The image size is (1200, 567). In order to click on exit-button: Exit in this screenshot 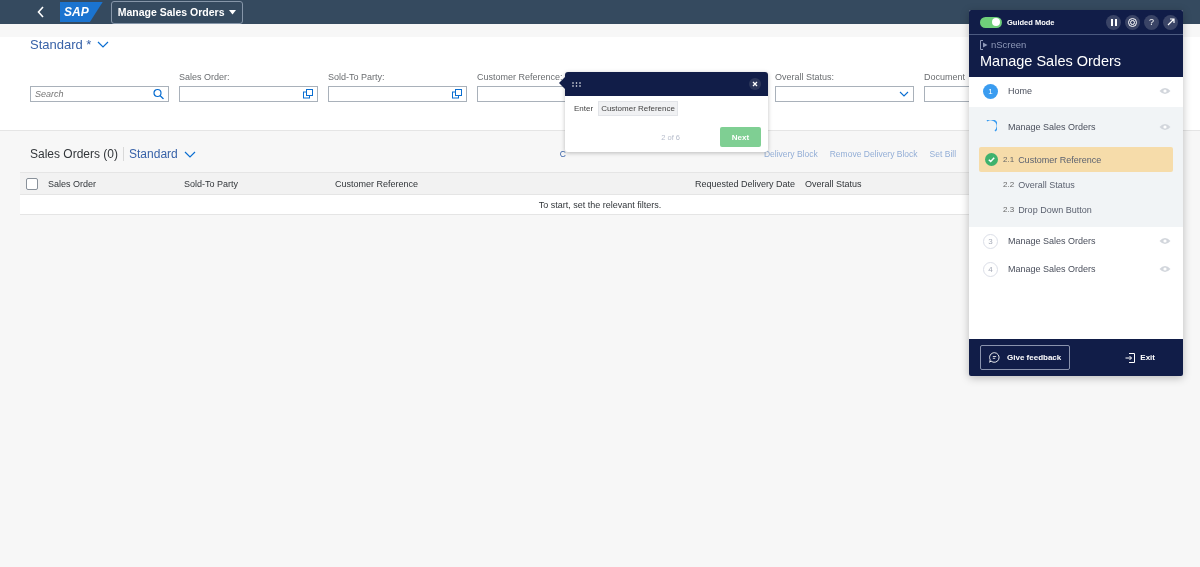, I will do `click(1140, 357)`.